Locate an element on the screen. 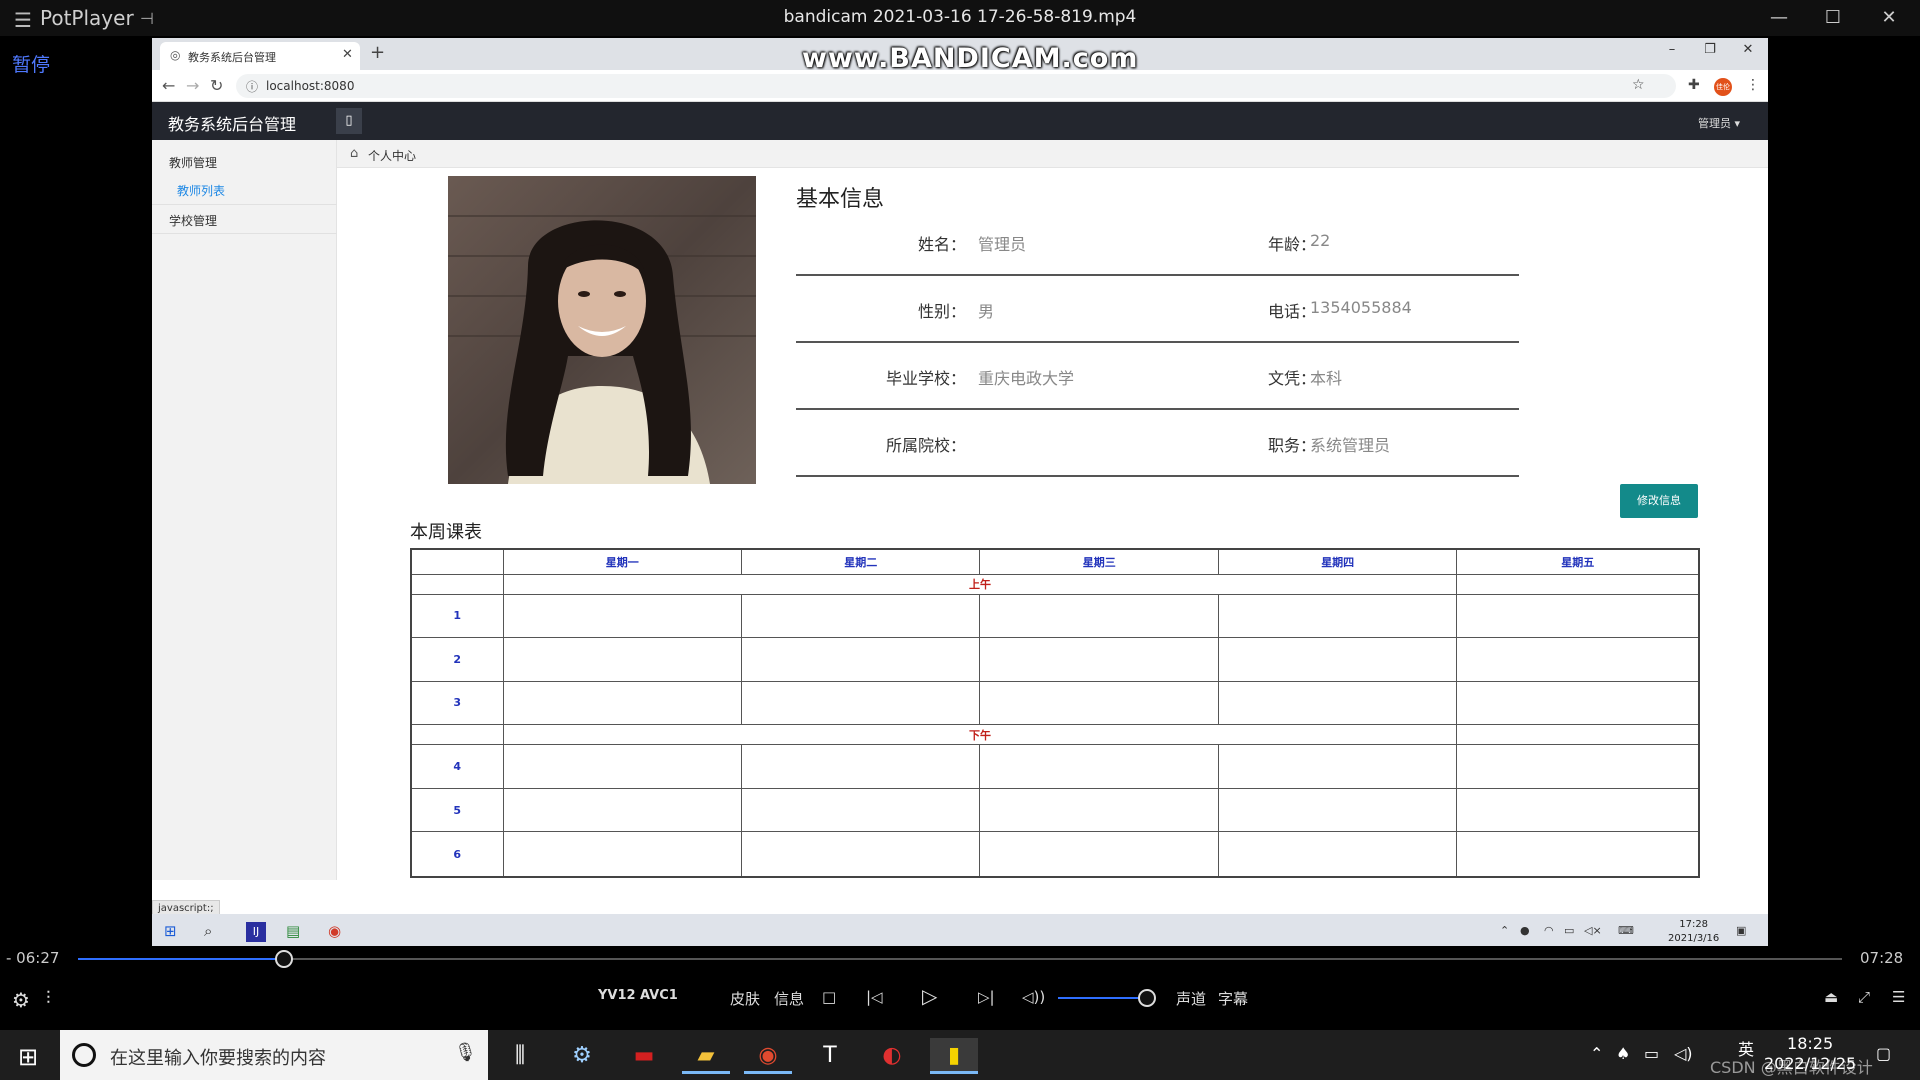  skin-button: 皮肤 is located at coordinates (745, 998).